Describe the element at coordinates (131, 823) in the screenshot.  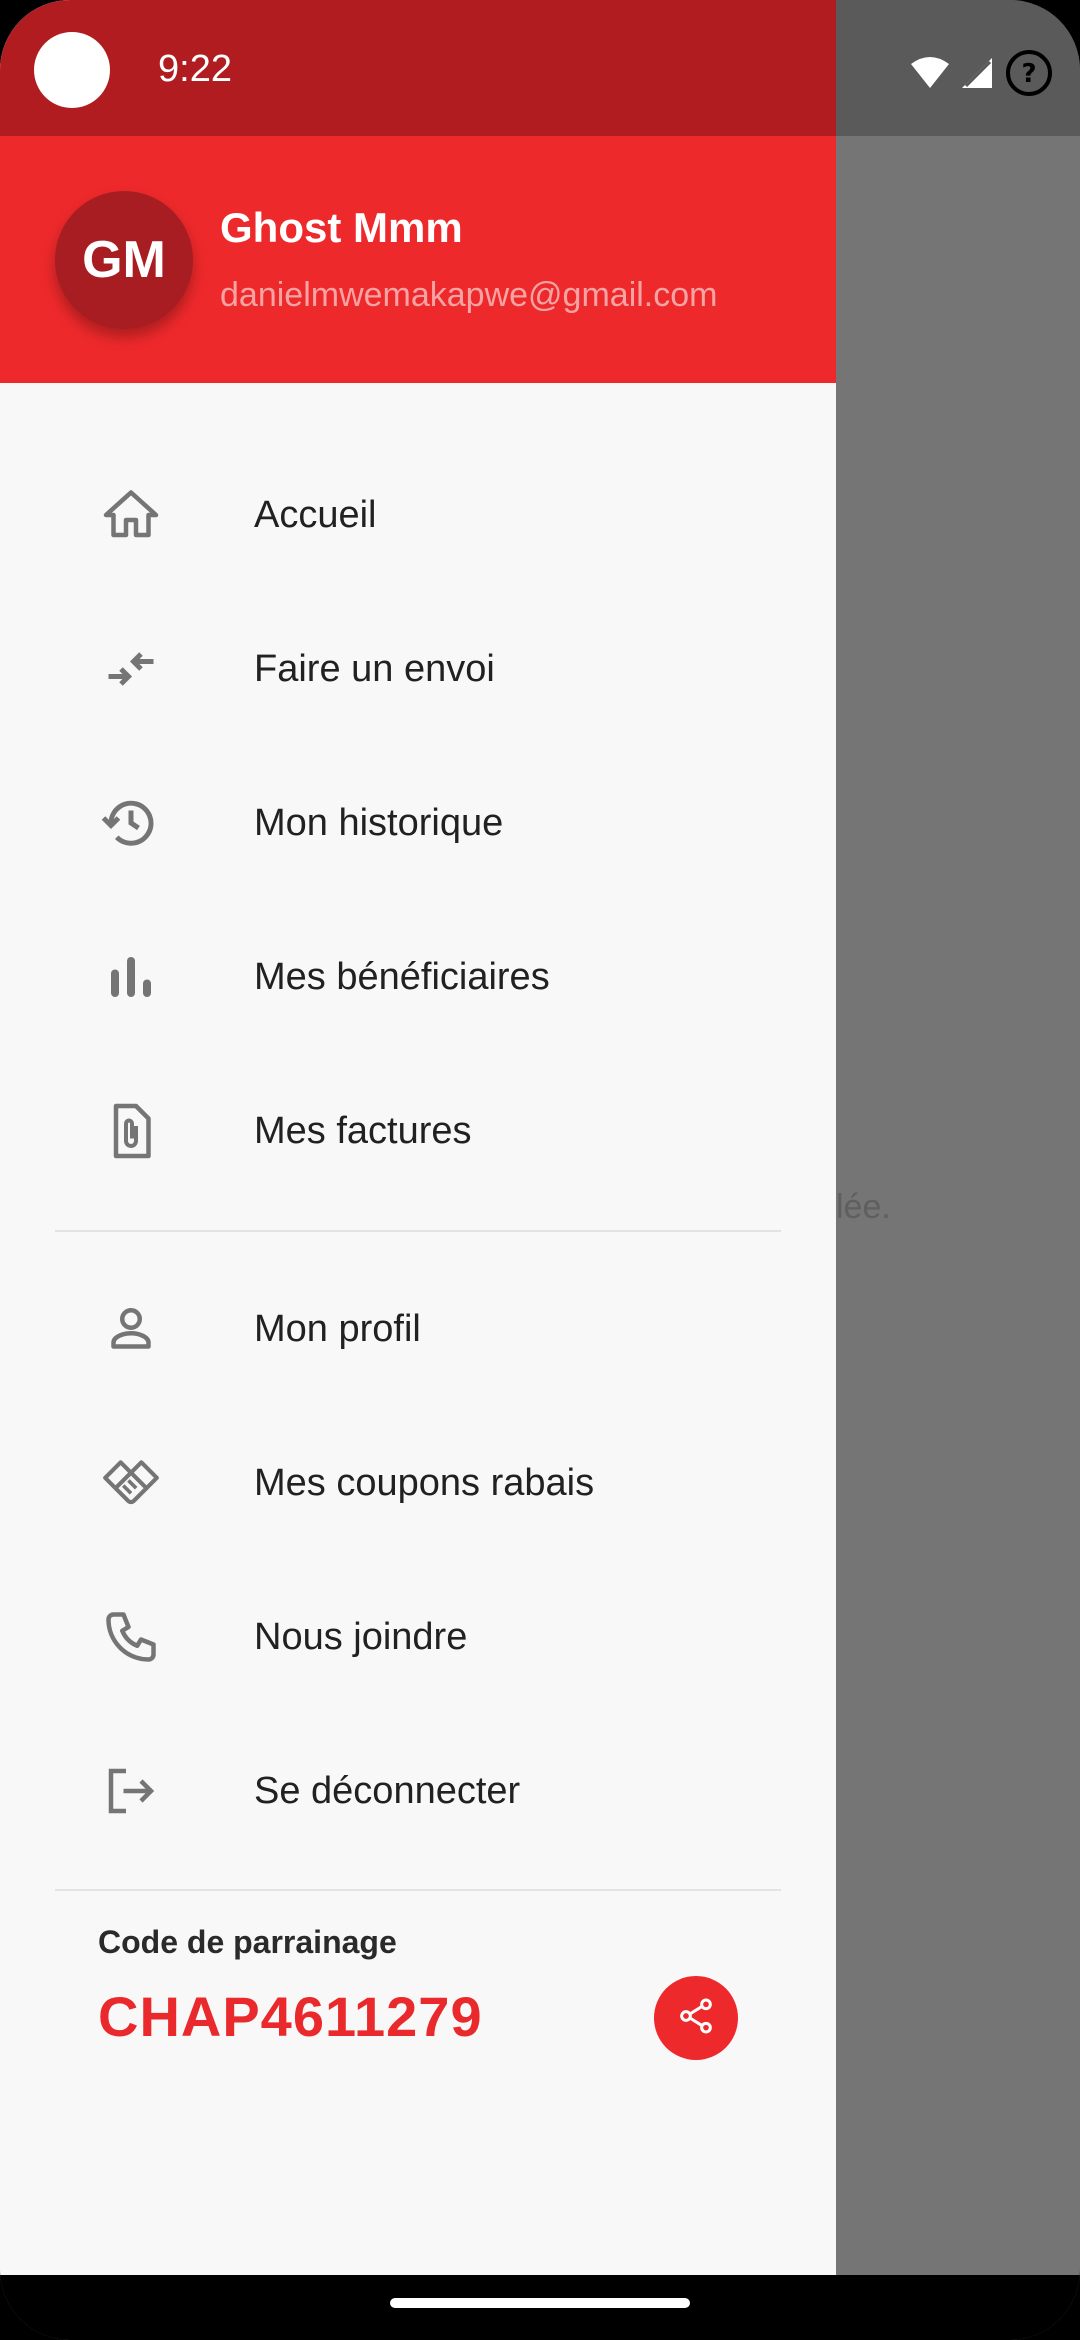
I see `history-icon` at that location.